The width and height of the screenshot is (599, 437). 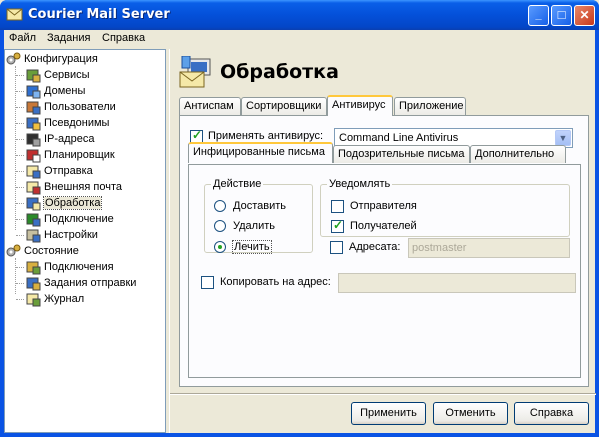 What do you see at coordinates (401, 154) in the screenshot?
I see `subtab-suspicious: Подозрительные письма` at bounding box center [401, 154].